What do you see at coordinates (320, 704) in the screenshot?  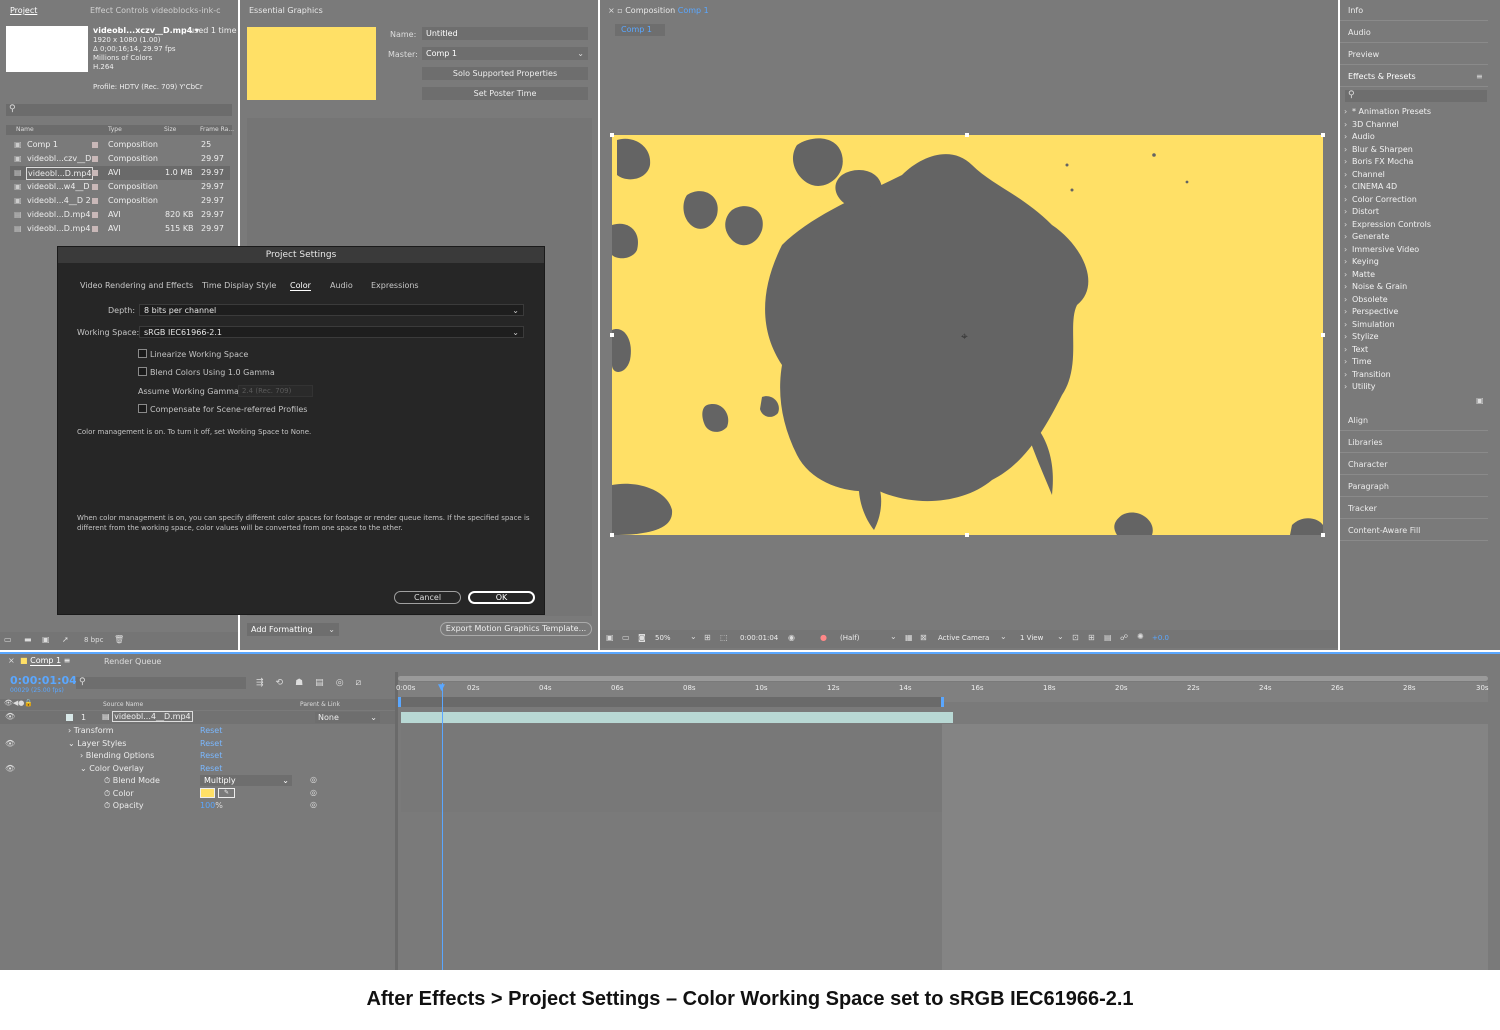 I see `parent-link-header: Parent & Link` at bounding box center [320, 704].